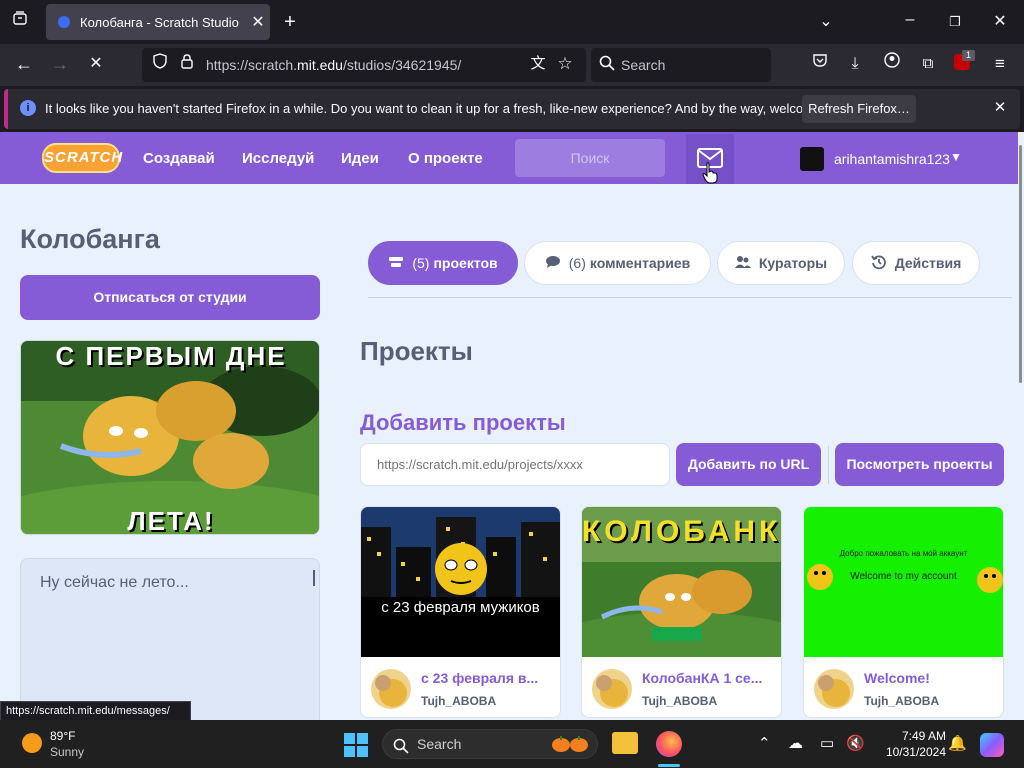  I want to click on tab-activity-label: Действия, so click(928, 263).